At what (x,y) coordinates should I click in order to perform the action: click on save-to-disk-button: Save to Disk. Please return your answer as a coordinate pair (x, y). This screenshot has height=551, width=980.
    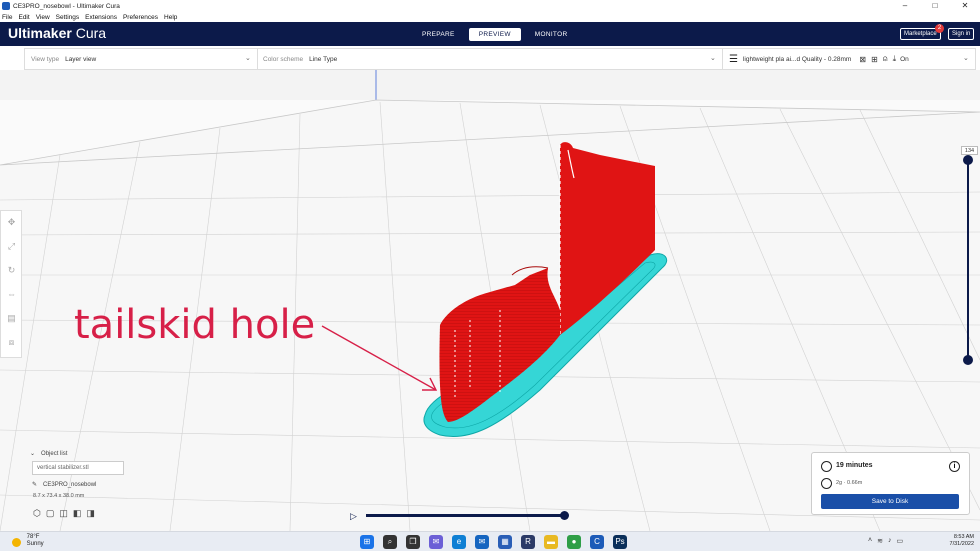
    Looking at the image, I should click on (890, 501).